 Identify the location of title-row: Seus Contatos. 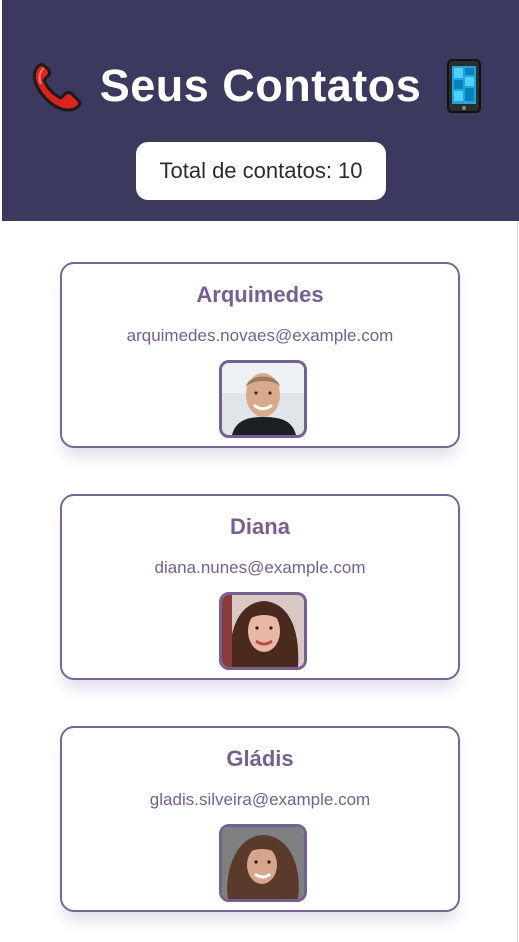
(260, 86).